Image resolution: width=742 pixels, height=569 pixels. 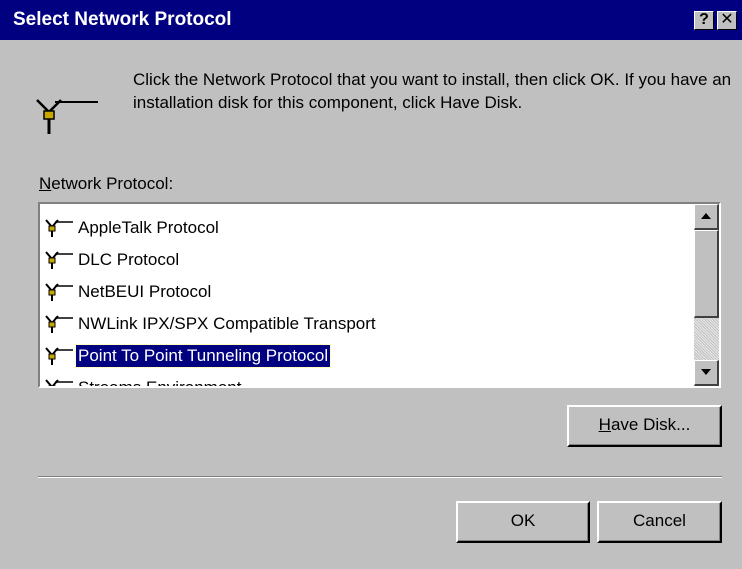 What do you see at coordinates (203, 356) in the screenshot?
I see `list-item-label: Point To Point Tunneling Protocol` at bounding box center [203, 356].